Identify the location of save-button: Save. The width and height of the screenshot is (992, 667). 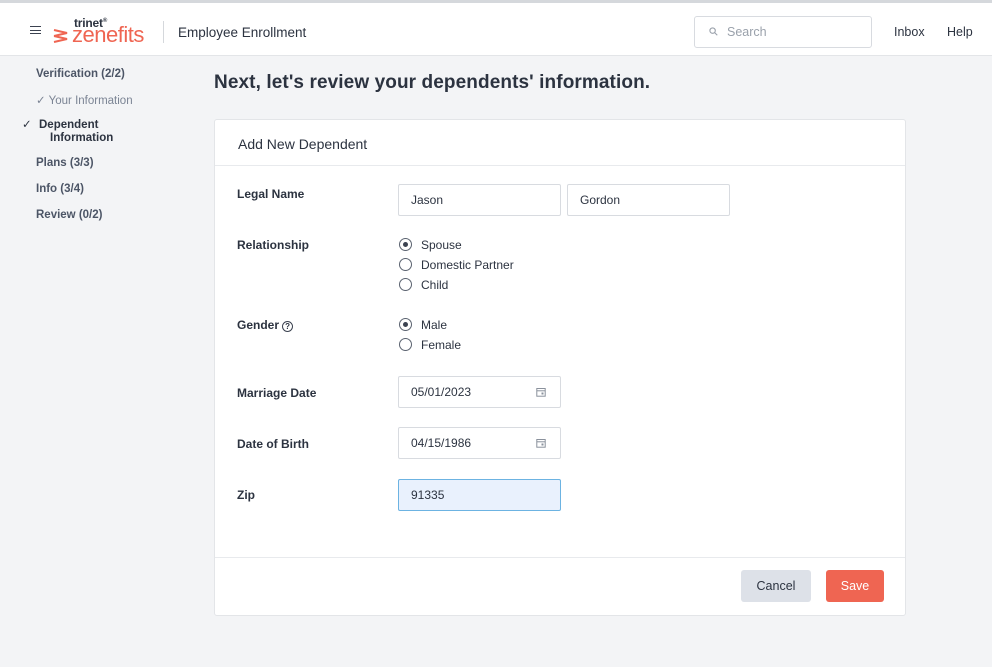
(855, 586).